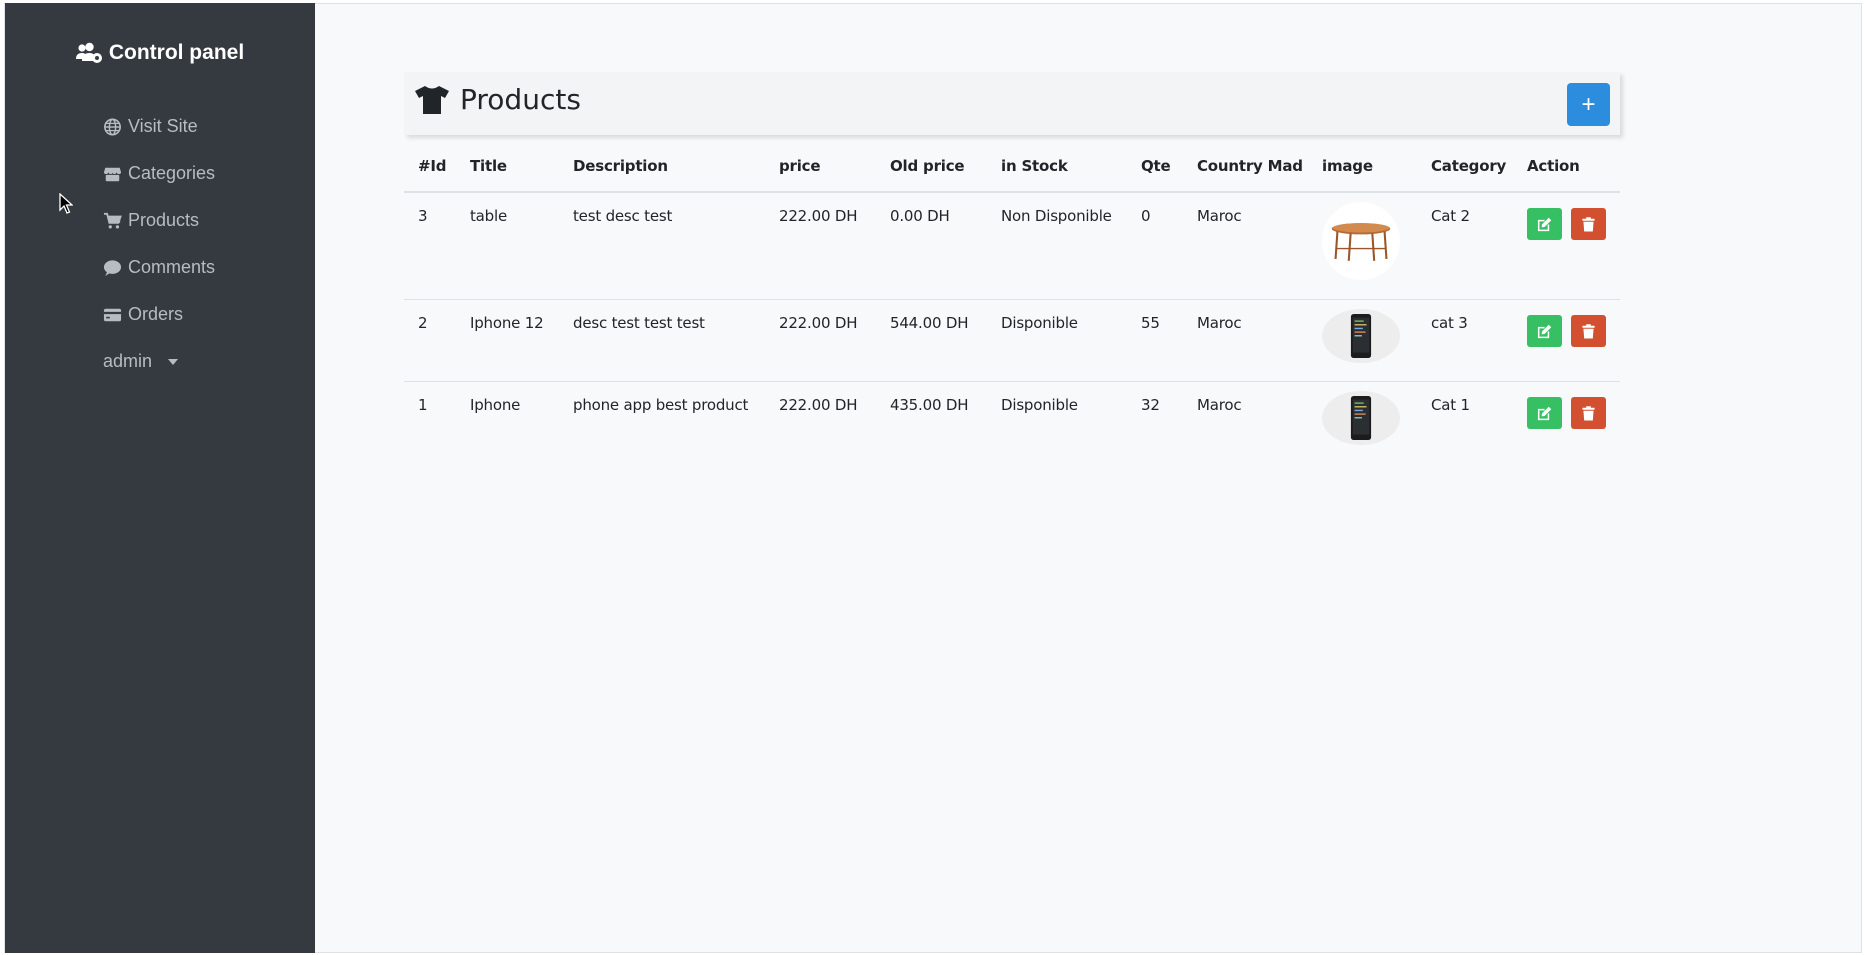  Describe the element at coordinates (1057, 245) in the screenshot. I see `cell-stock: Non Disponible` at that location.